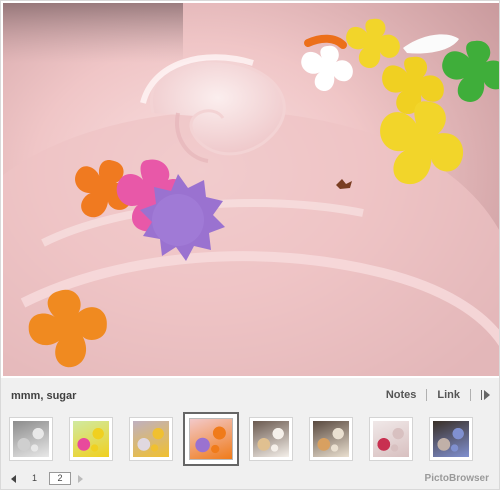 Image resolution: width=500 pixels, height=490 pixels. I want to click on notes-link: Notes, so click(401, 395).